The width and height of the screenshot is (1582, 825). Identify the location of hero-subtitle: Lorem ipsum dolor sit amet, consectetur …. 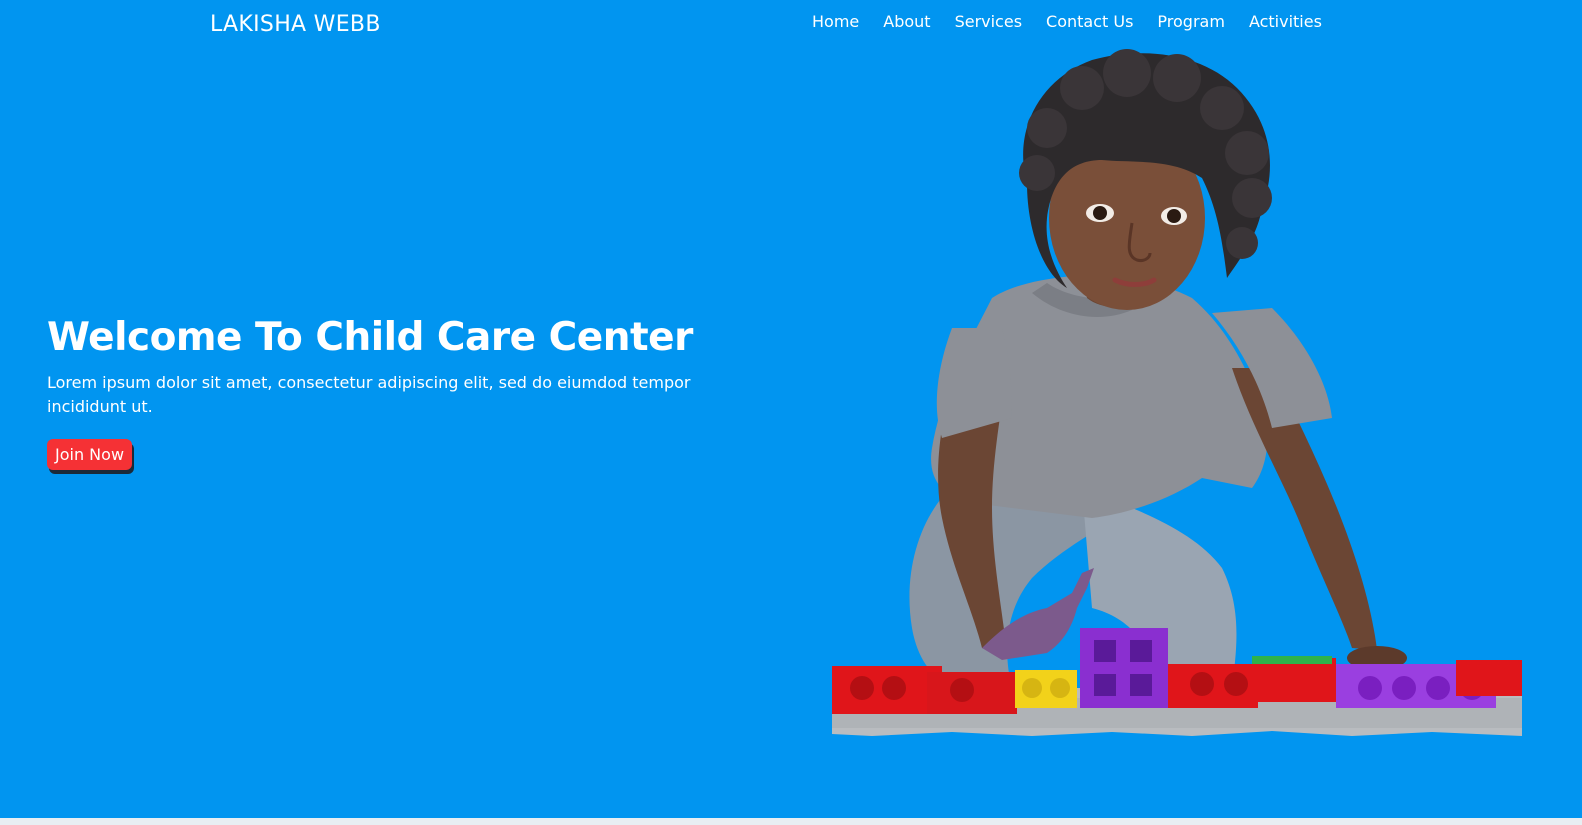
(369, 394).